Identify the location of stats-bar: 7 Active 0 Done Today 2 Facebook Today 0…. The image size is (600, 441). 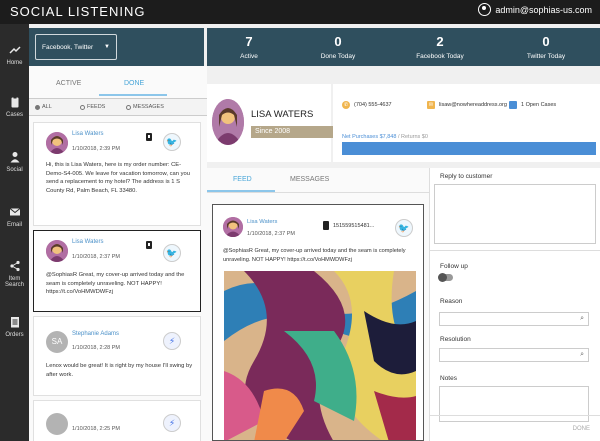
(403, 47).